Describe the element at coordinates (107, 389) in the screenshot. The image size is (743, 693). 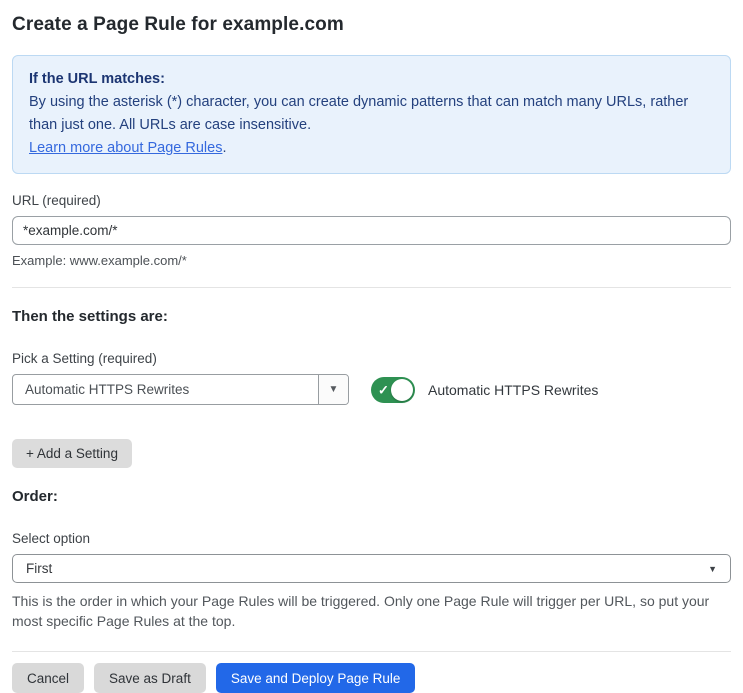
I see `setting-dropdown-value: Automatic HTTPS Rewrites` at that location.